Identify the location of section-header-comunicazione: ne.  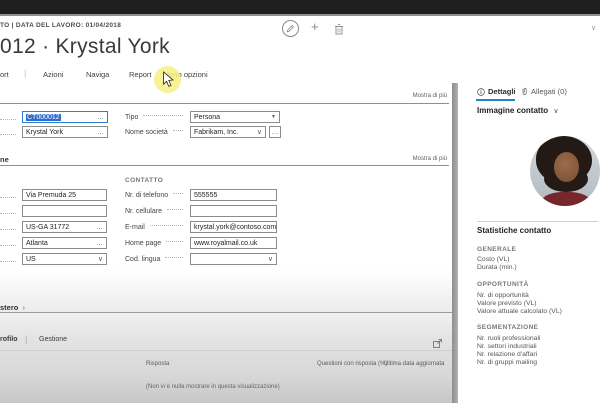
(4, 159).